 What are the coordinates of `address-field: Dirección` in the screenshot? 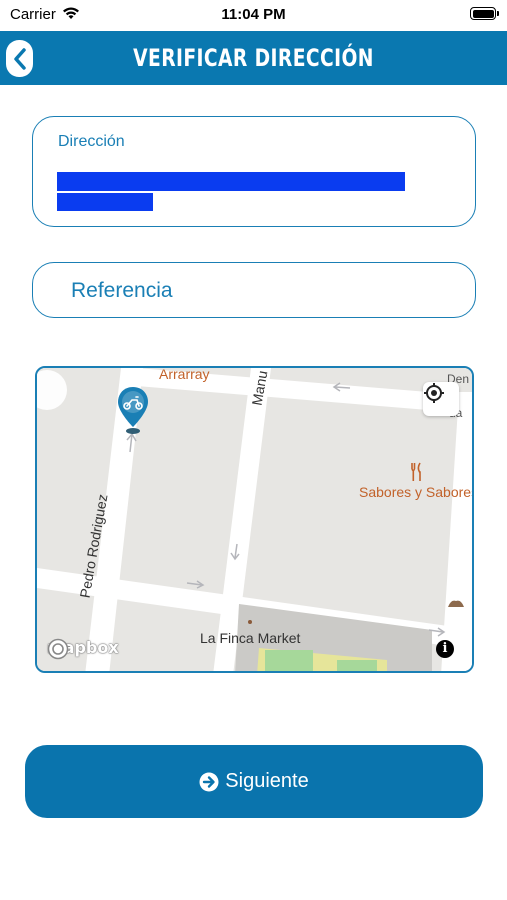 It's located at (254, 171).